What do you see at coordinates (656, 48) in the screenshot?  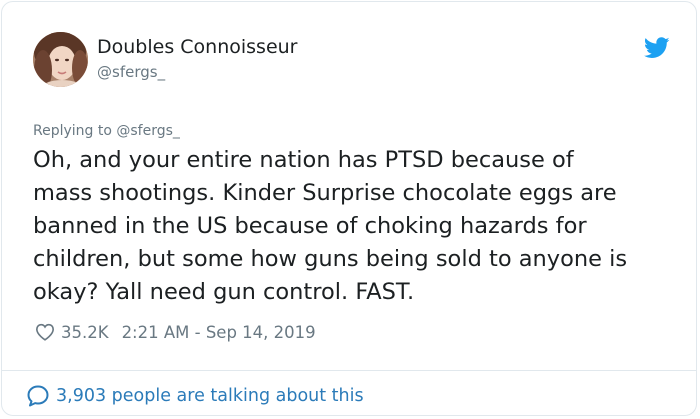 I see `twitter-bird-icon` at bounding box center [656, 48].